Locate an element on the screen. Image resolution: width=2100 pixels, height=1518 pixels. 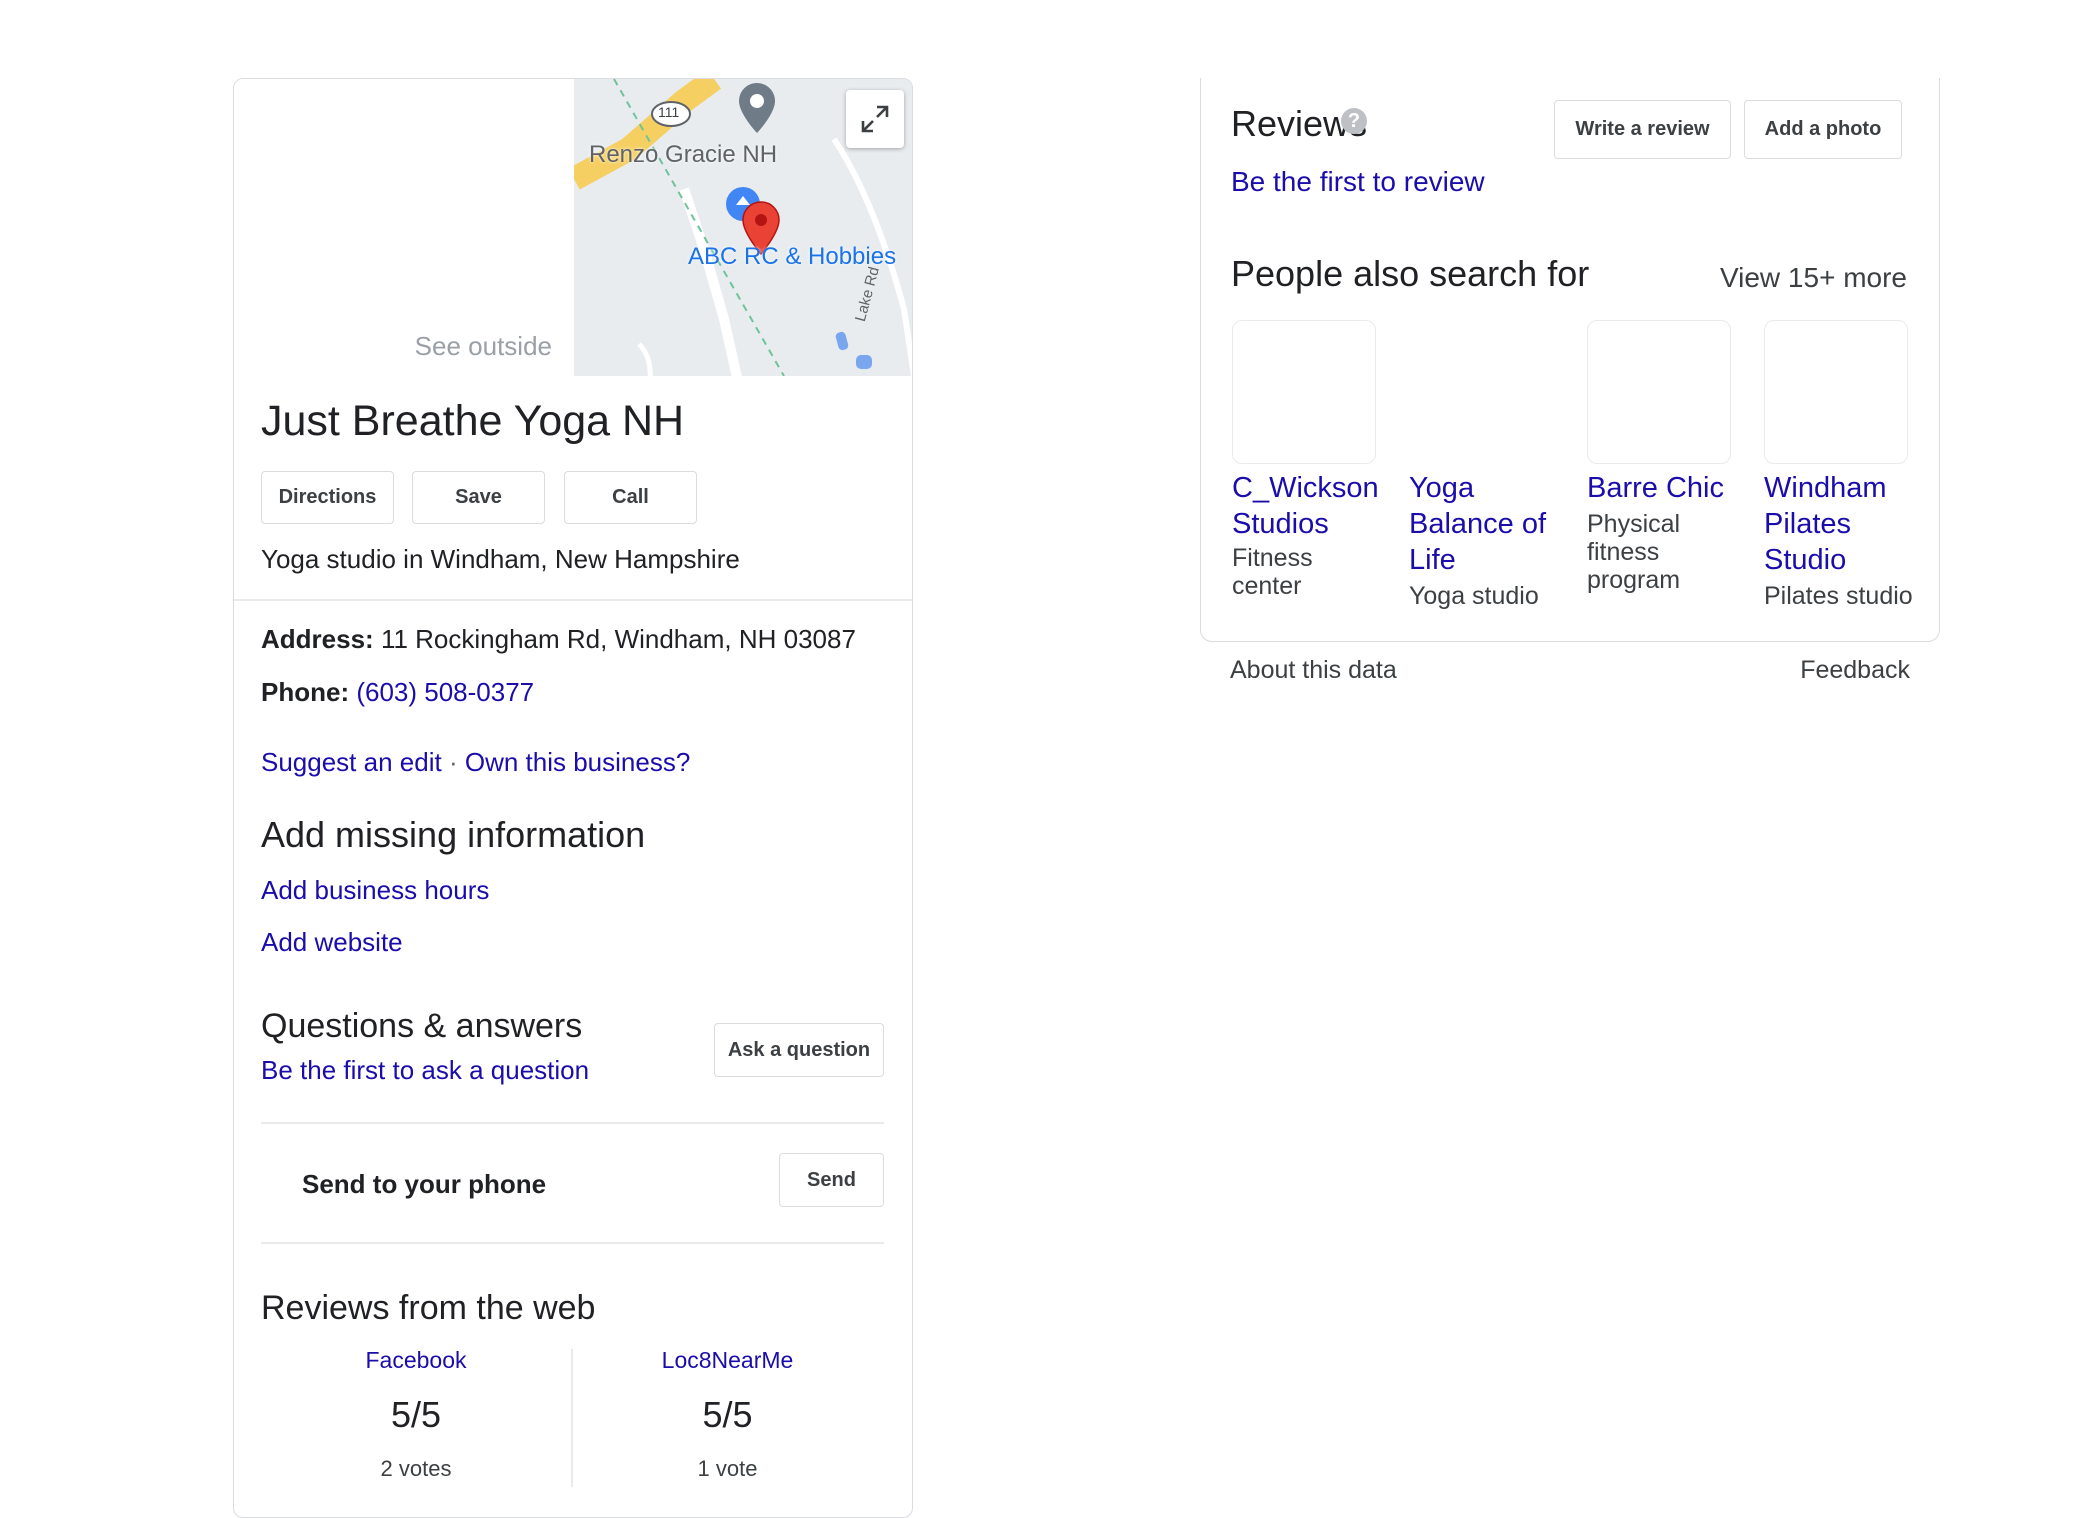
business-name: Just Breathe Yoga NH is located at coordinates (473, 421).